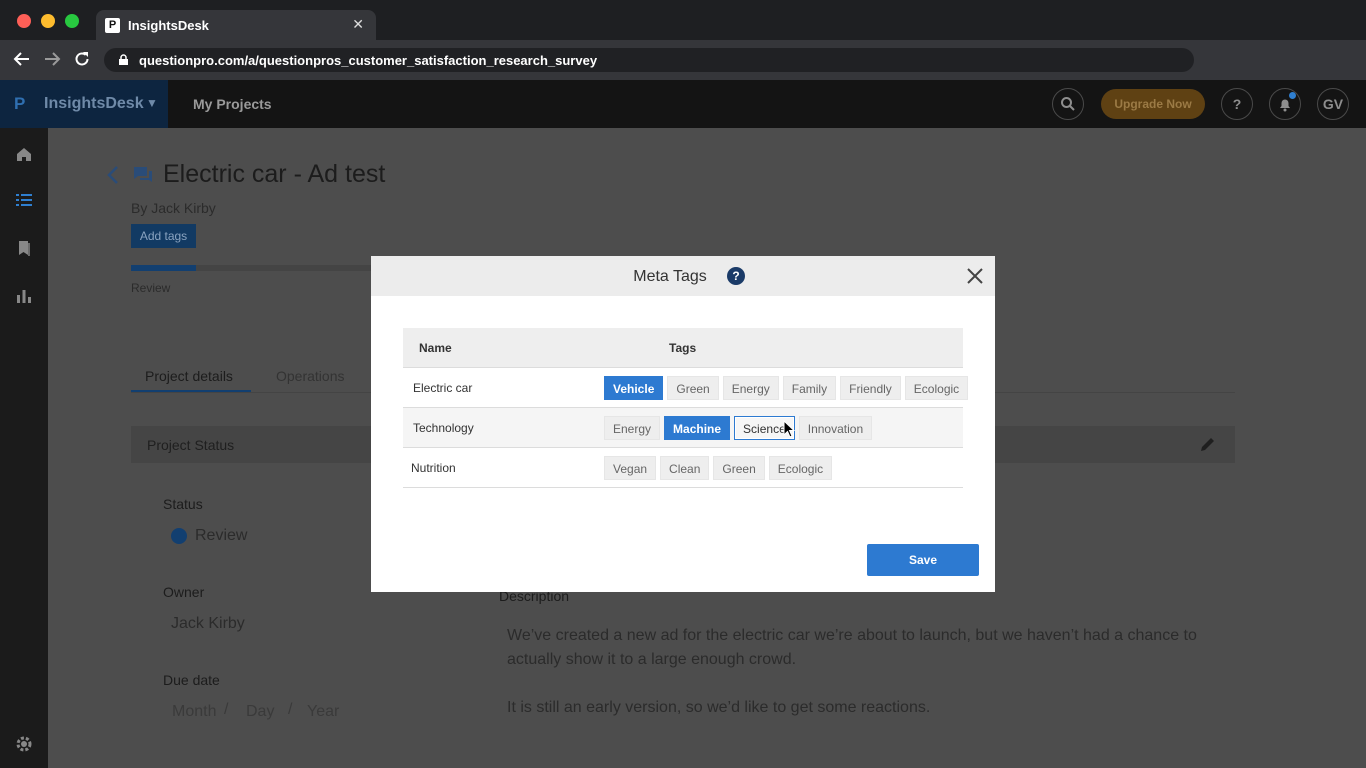  What do you see at coordinates (310, 376) in the screenshot?
I see `tab-operations: Operations` at bounding box center [310, 376].